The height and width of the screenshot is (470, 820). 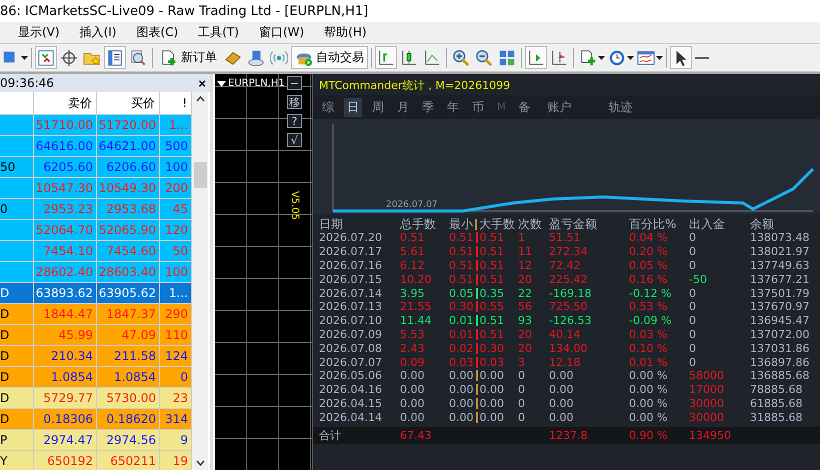 I want to click on column-separator, so click(x=476, y=224).